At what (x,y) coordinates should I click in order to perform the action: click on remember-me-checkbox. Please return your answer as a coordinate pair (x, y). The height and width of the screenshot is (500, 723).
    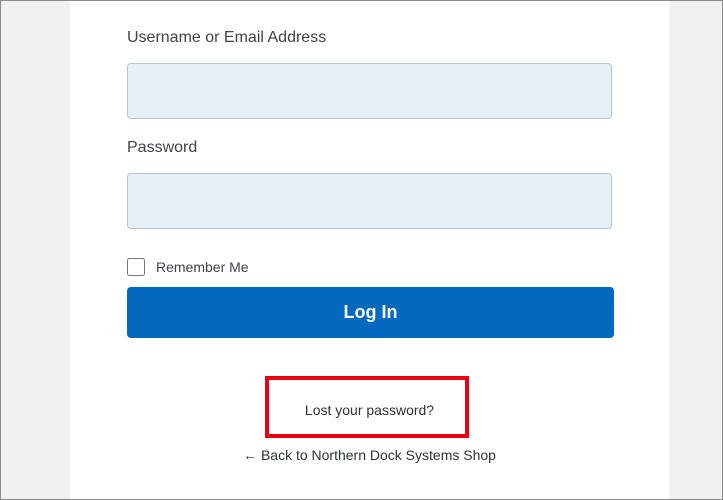
    Looking at the image, I should click on (136, 267).